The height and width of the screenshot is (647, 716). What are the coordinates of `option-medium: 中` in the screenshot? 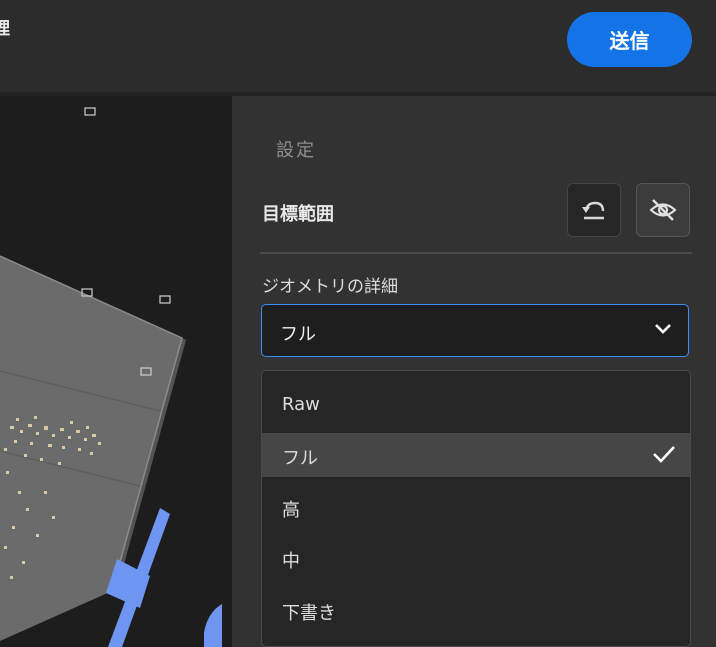 It's located at (476, 558).